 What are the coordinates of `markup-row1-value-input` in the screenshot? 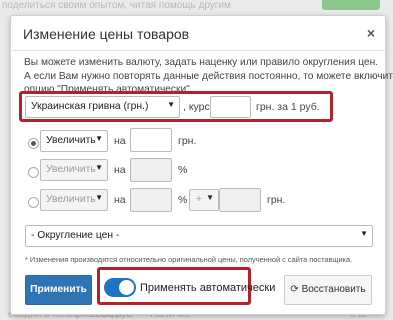 It's located at (151, 140).